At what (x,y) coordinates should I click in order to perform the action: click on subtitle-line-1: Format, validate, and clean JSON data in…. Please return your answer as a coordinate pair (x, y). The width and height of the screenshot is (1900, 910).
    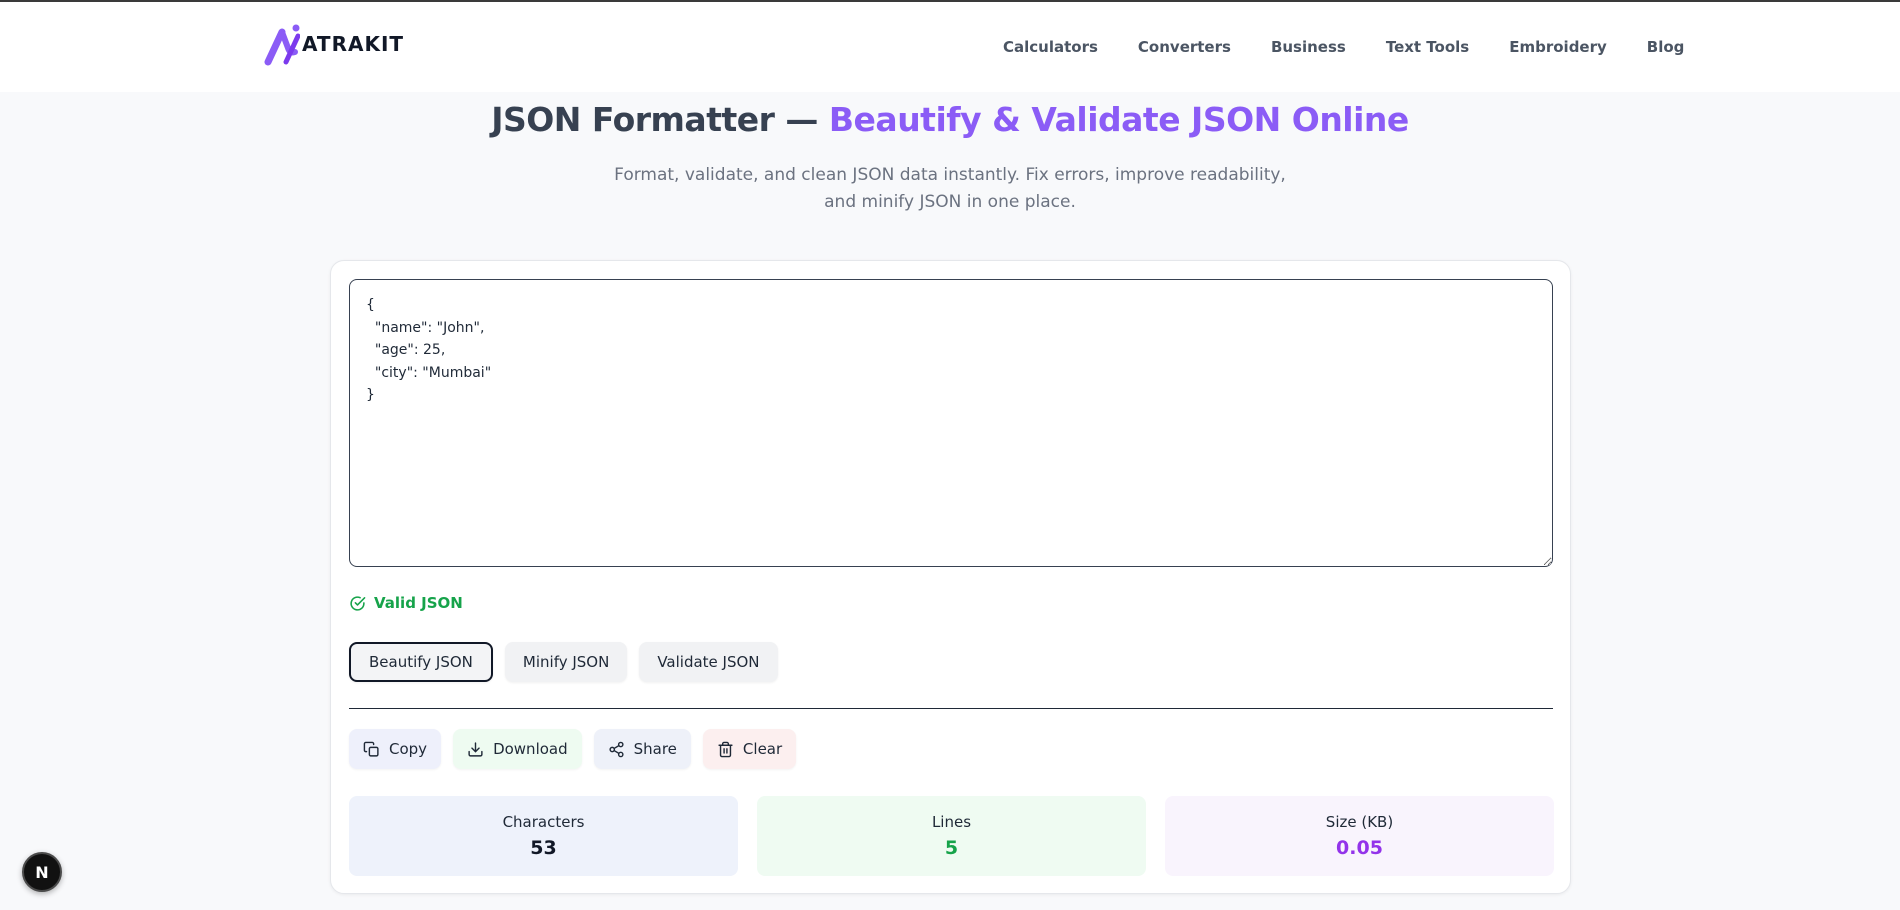
    Looking at the image, I should click on (950, 175).